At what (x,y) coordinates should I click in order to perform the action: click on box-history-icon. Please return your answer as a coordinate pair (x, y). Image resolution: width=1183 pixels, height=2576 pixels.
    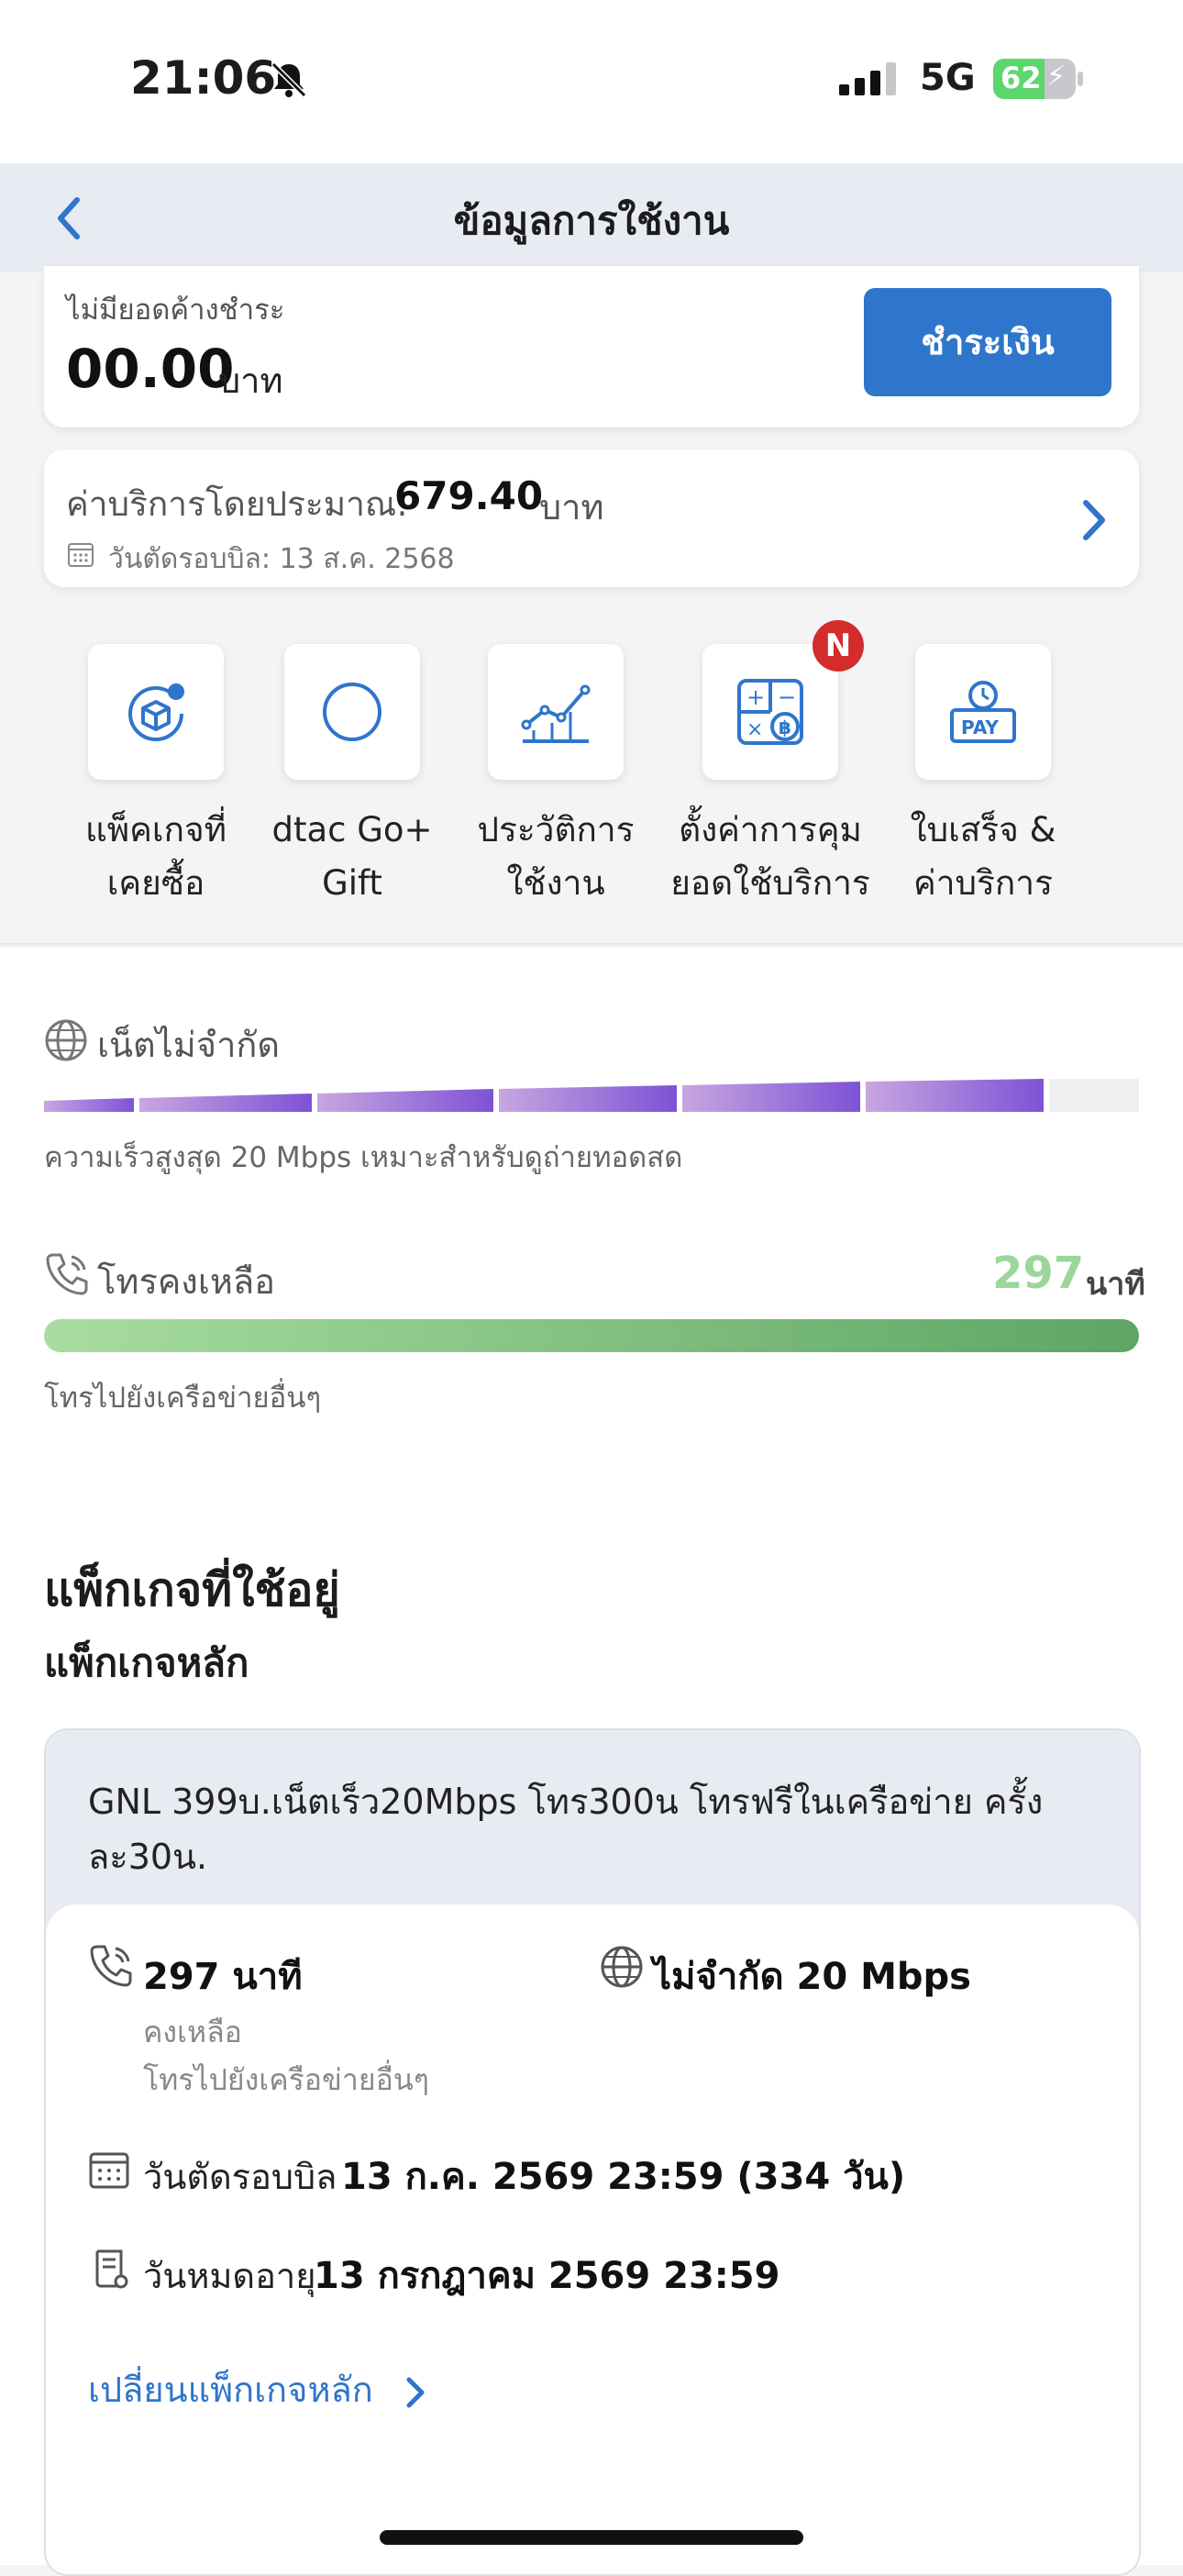
    Looking at the image, I should click on (156, 712).